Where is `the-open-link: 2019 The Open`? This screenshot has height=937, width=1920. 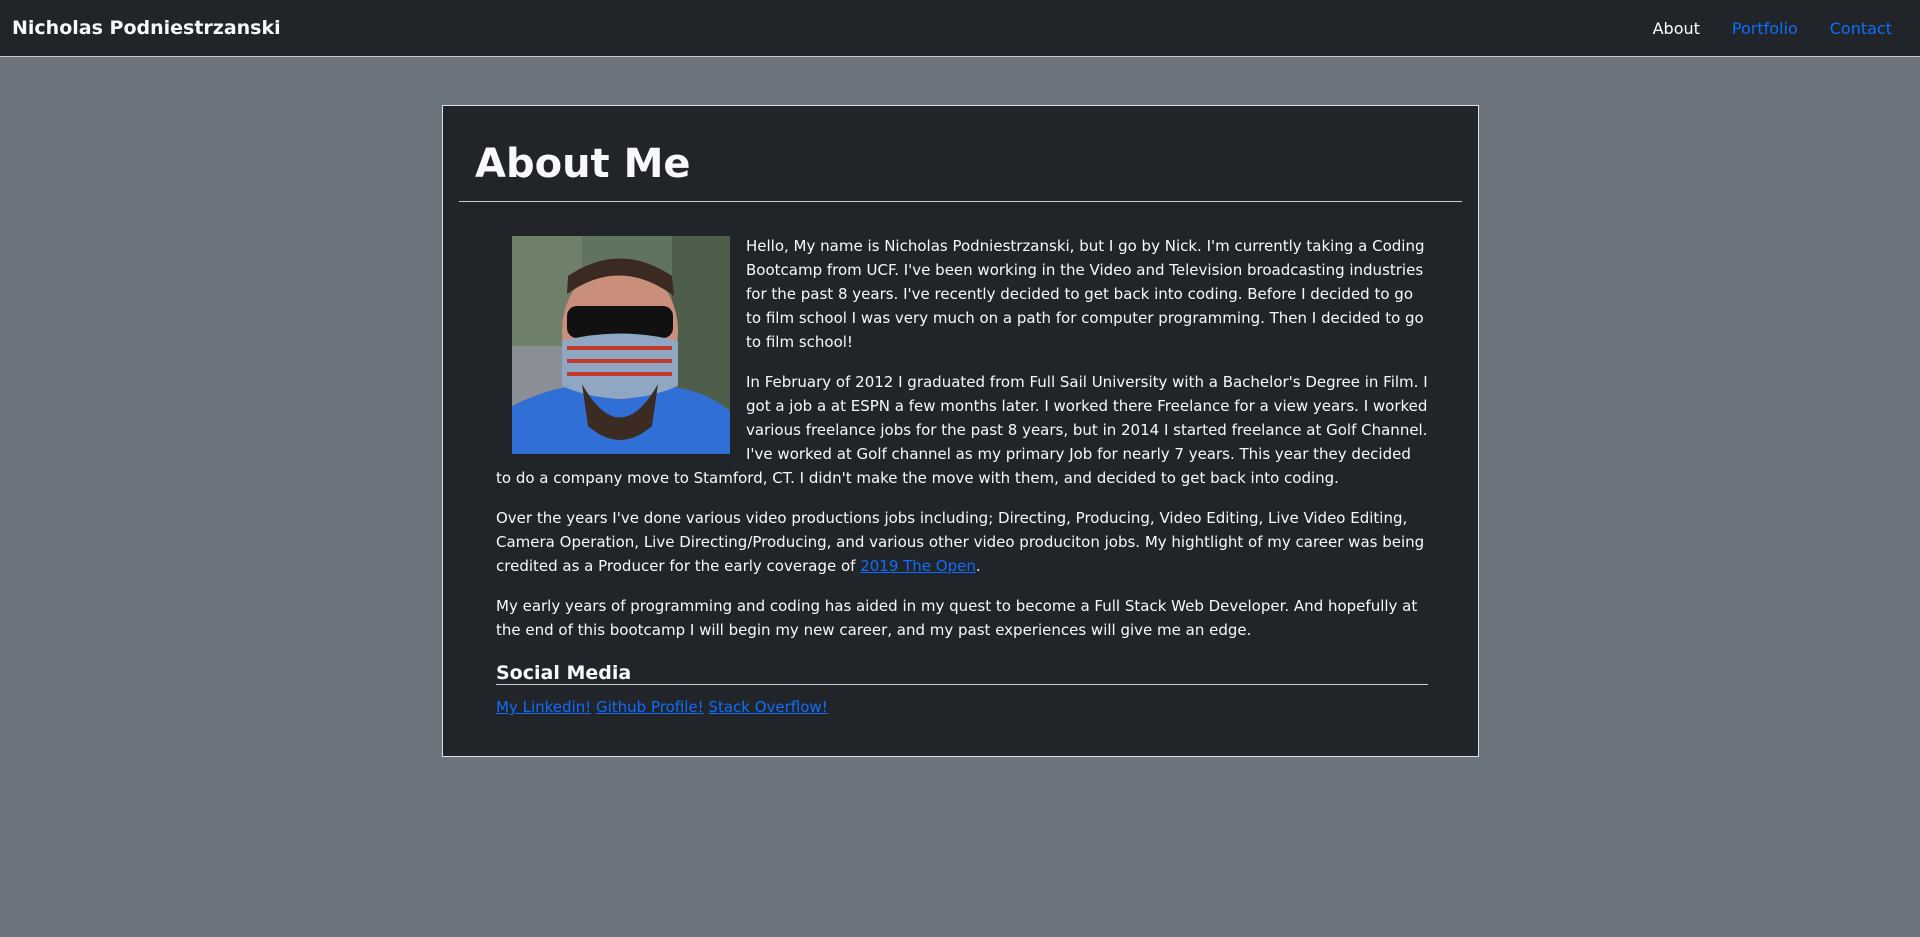
the-open-link: 2019 The Open is located at coordinates (918, 566).